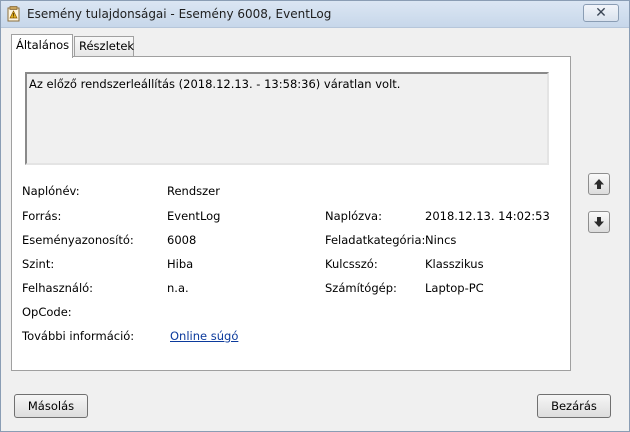  Describe the element at coordinates (204, 336) in the screenshot. I see `online-help-link: Online súgó` at that location.